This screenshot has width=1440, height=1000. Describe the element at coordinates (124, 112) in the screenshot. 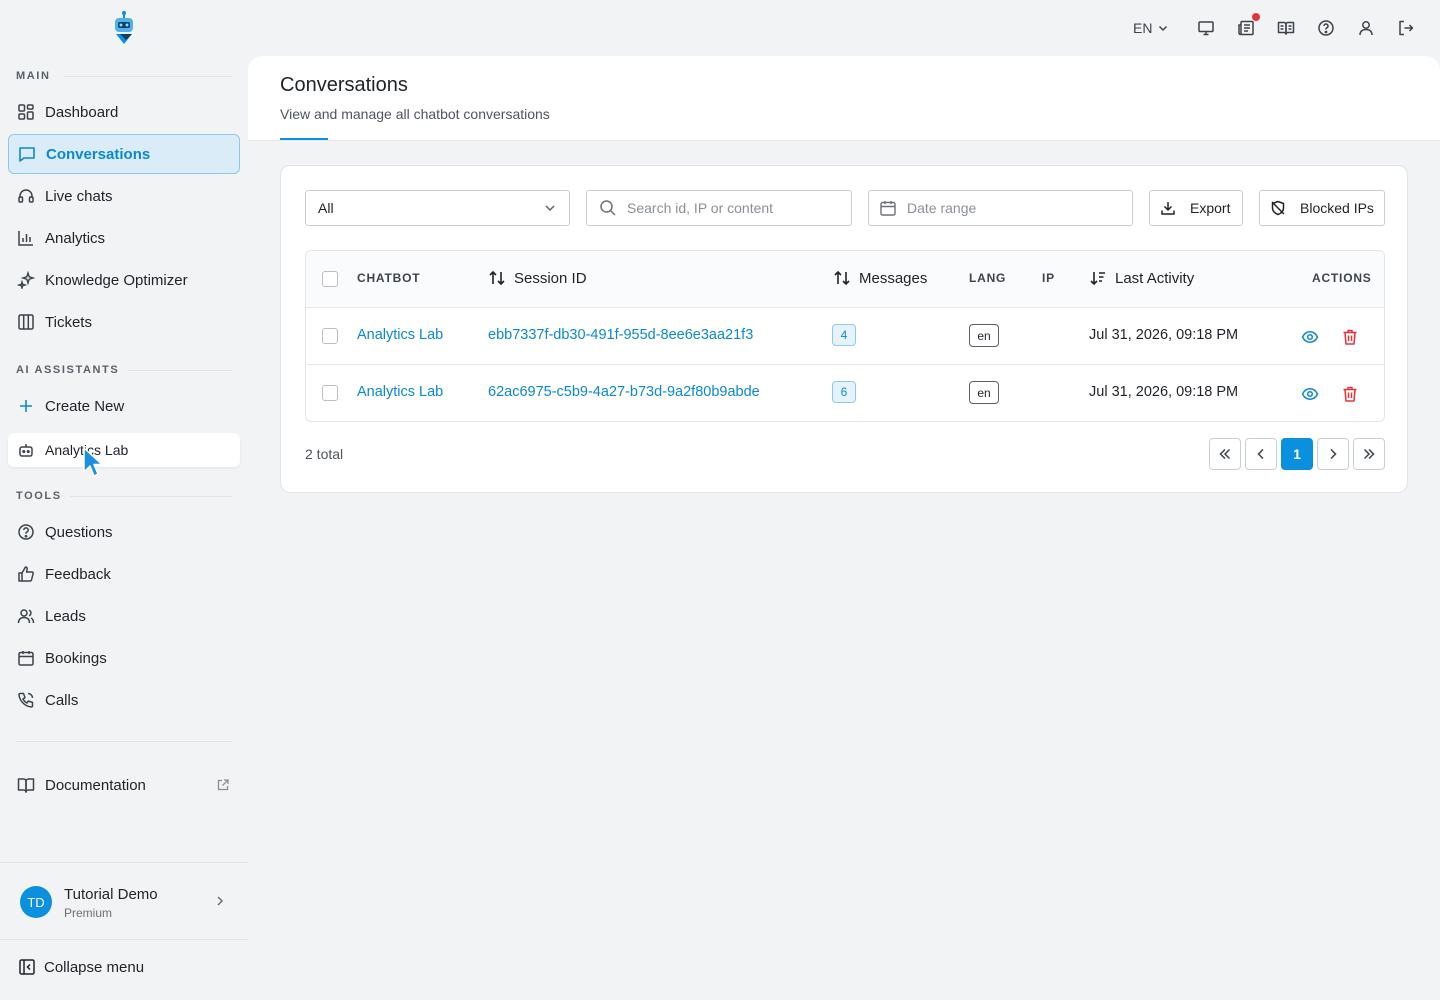

I see `sidebar-item-dashboard: Dashboard` at that location.